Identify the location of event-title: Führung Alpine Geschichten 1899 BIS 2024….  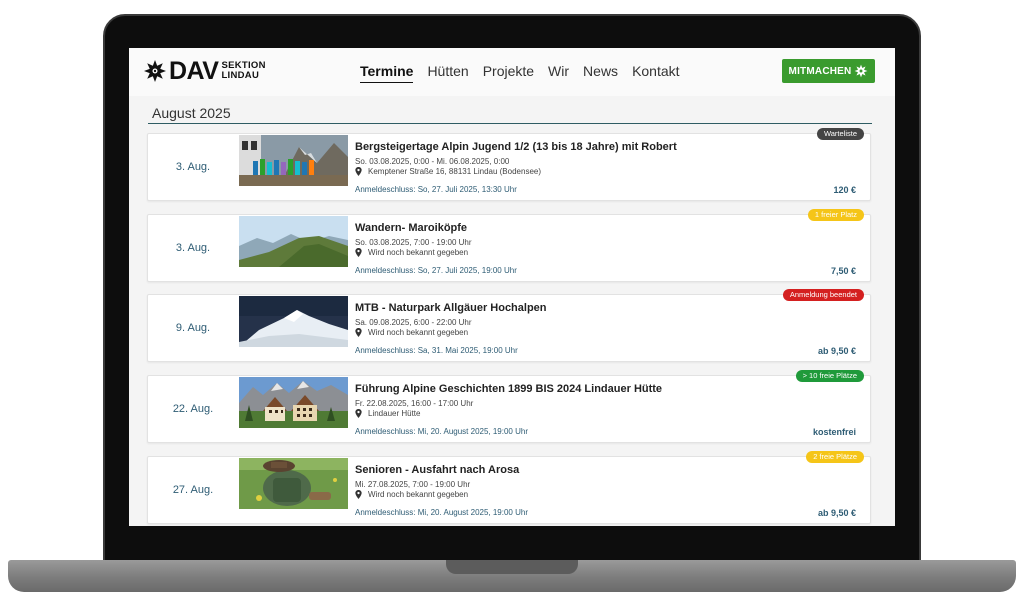
(508, 389).